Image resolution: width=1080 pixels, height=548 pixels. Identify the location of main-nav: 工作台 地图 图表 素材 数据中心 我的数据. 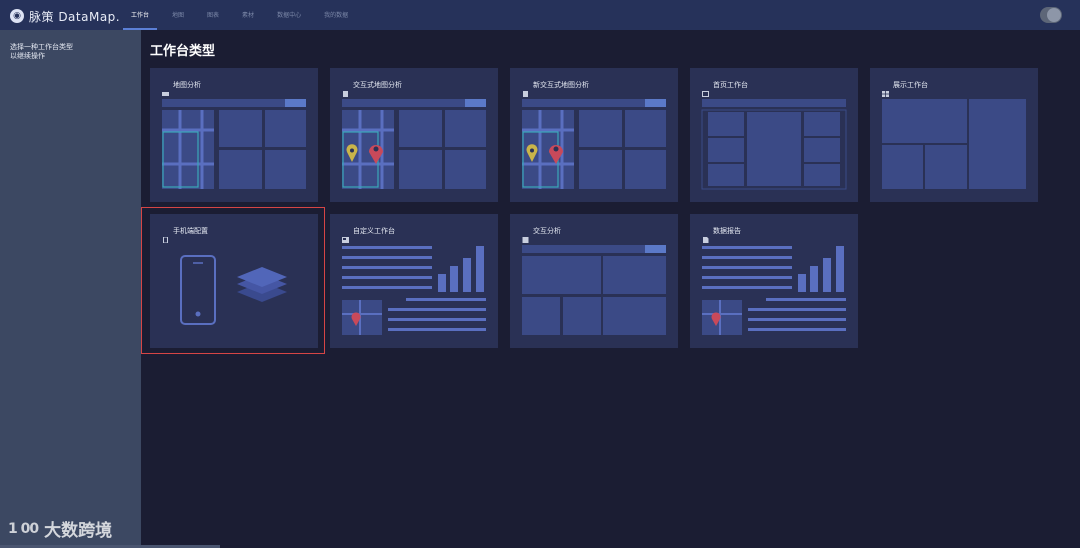
(243, 15).